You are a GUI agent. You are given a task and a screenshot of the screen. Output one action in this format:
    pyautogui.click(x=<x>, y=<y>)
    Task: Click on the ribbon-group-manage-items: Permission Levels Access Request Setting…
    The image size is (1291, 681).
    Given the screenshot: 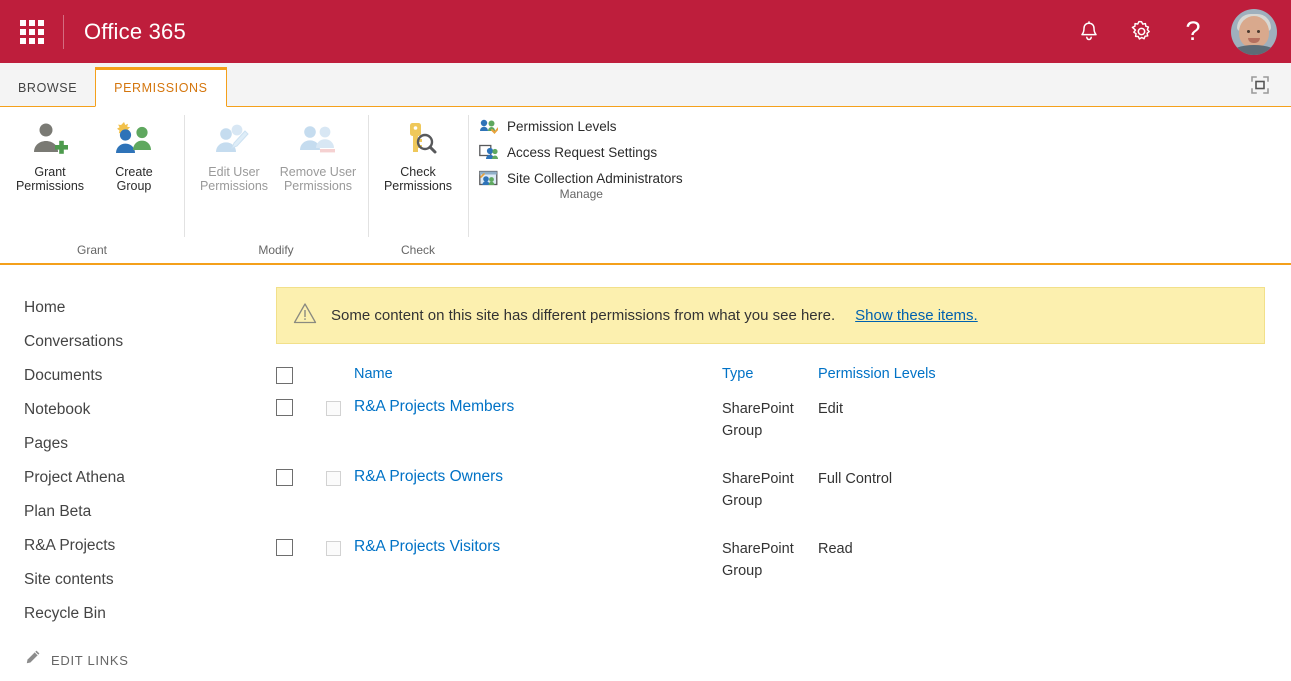 What is the action you would take?
    pyautogui.click(x=581, y=147)
    